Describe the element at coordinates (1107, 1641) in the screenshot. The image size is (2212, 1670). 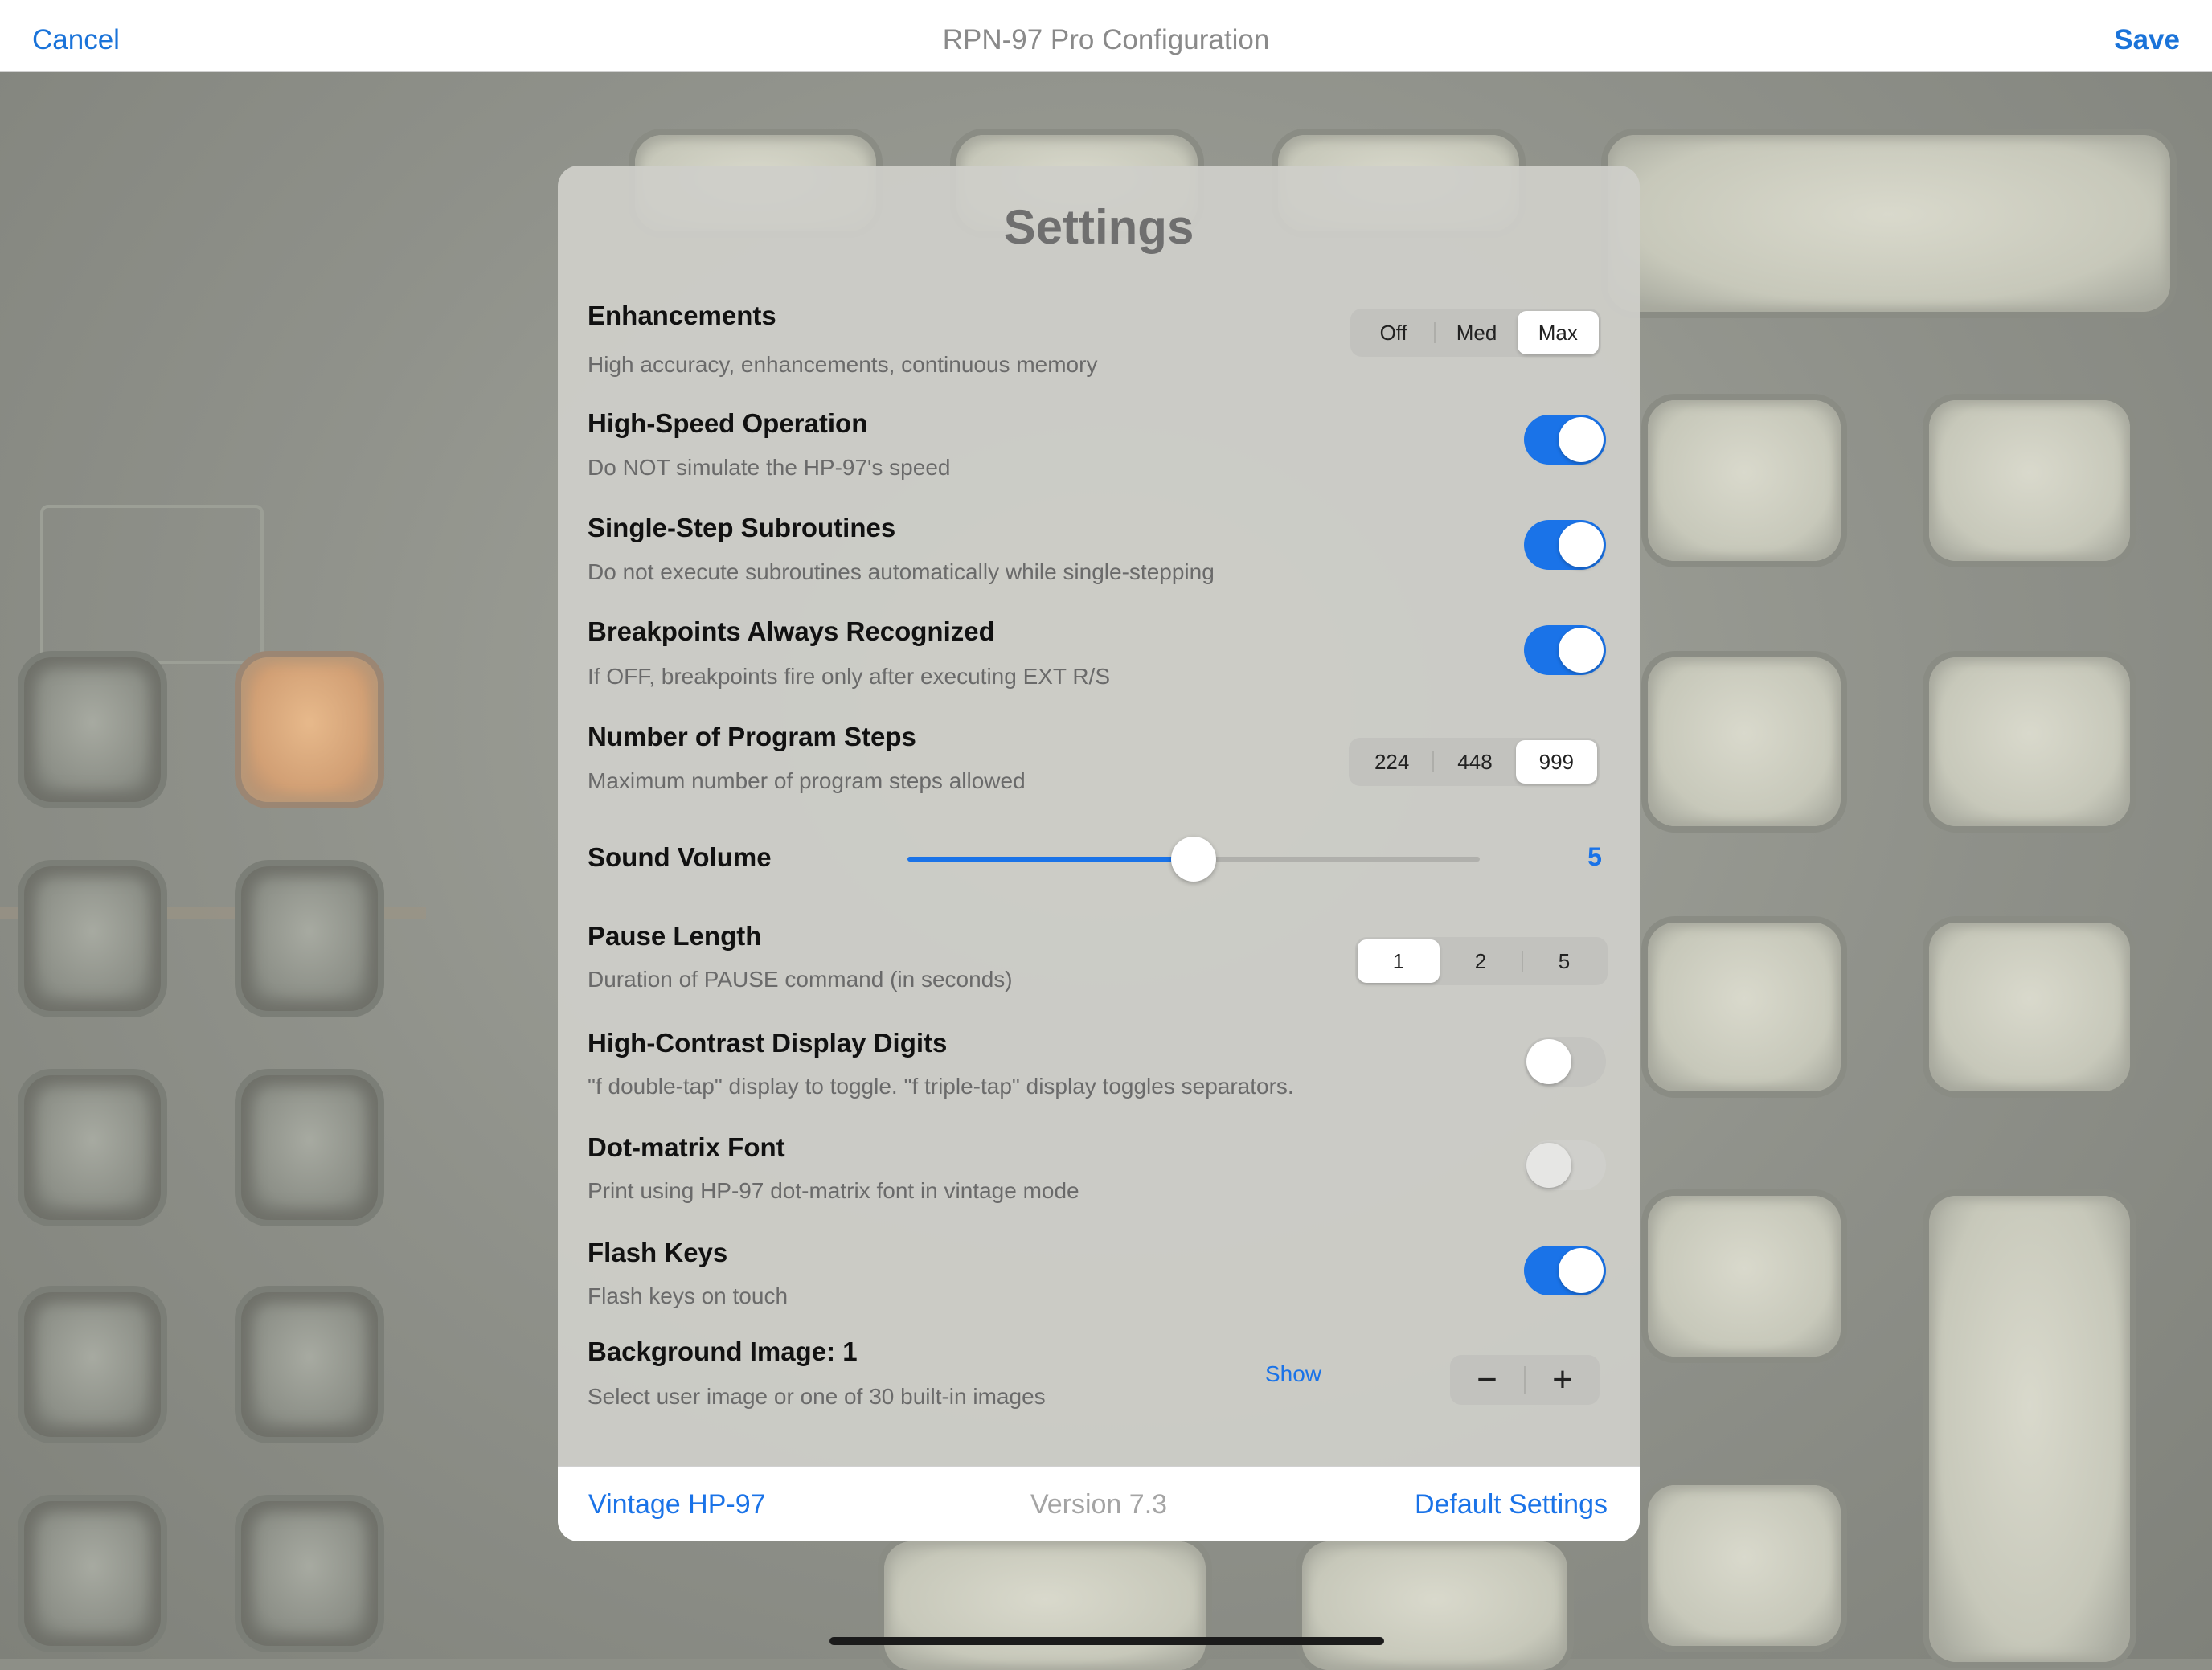
I see `home-indicator` at that location.